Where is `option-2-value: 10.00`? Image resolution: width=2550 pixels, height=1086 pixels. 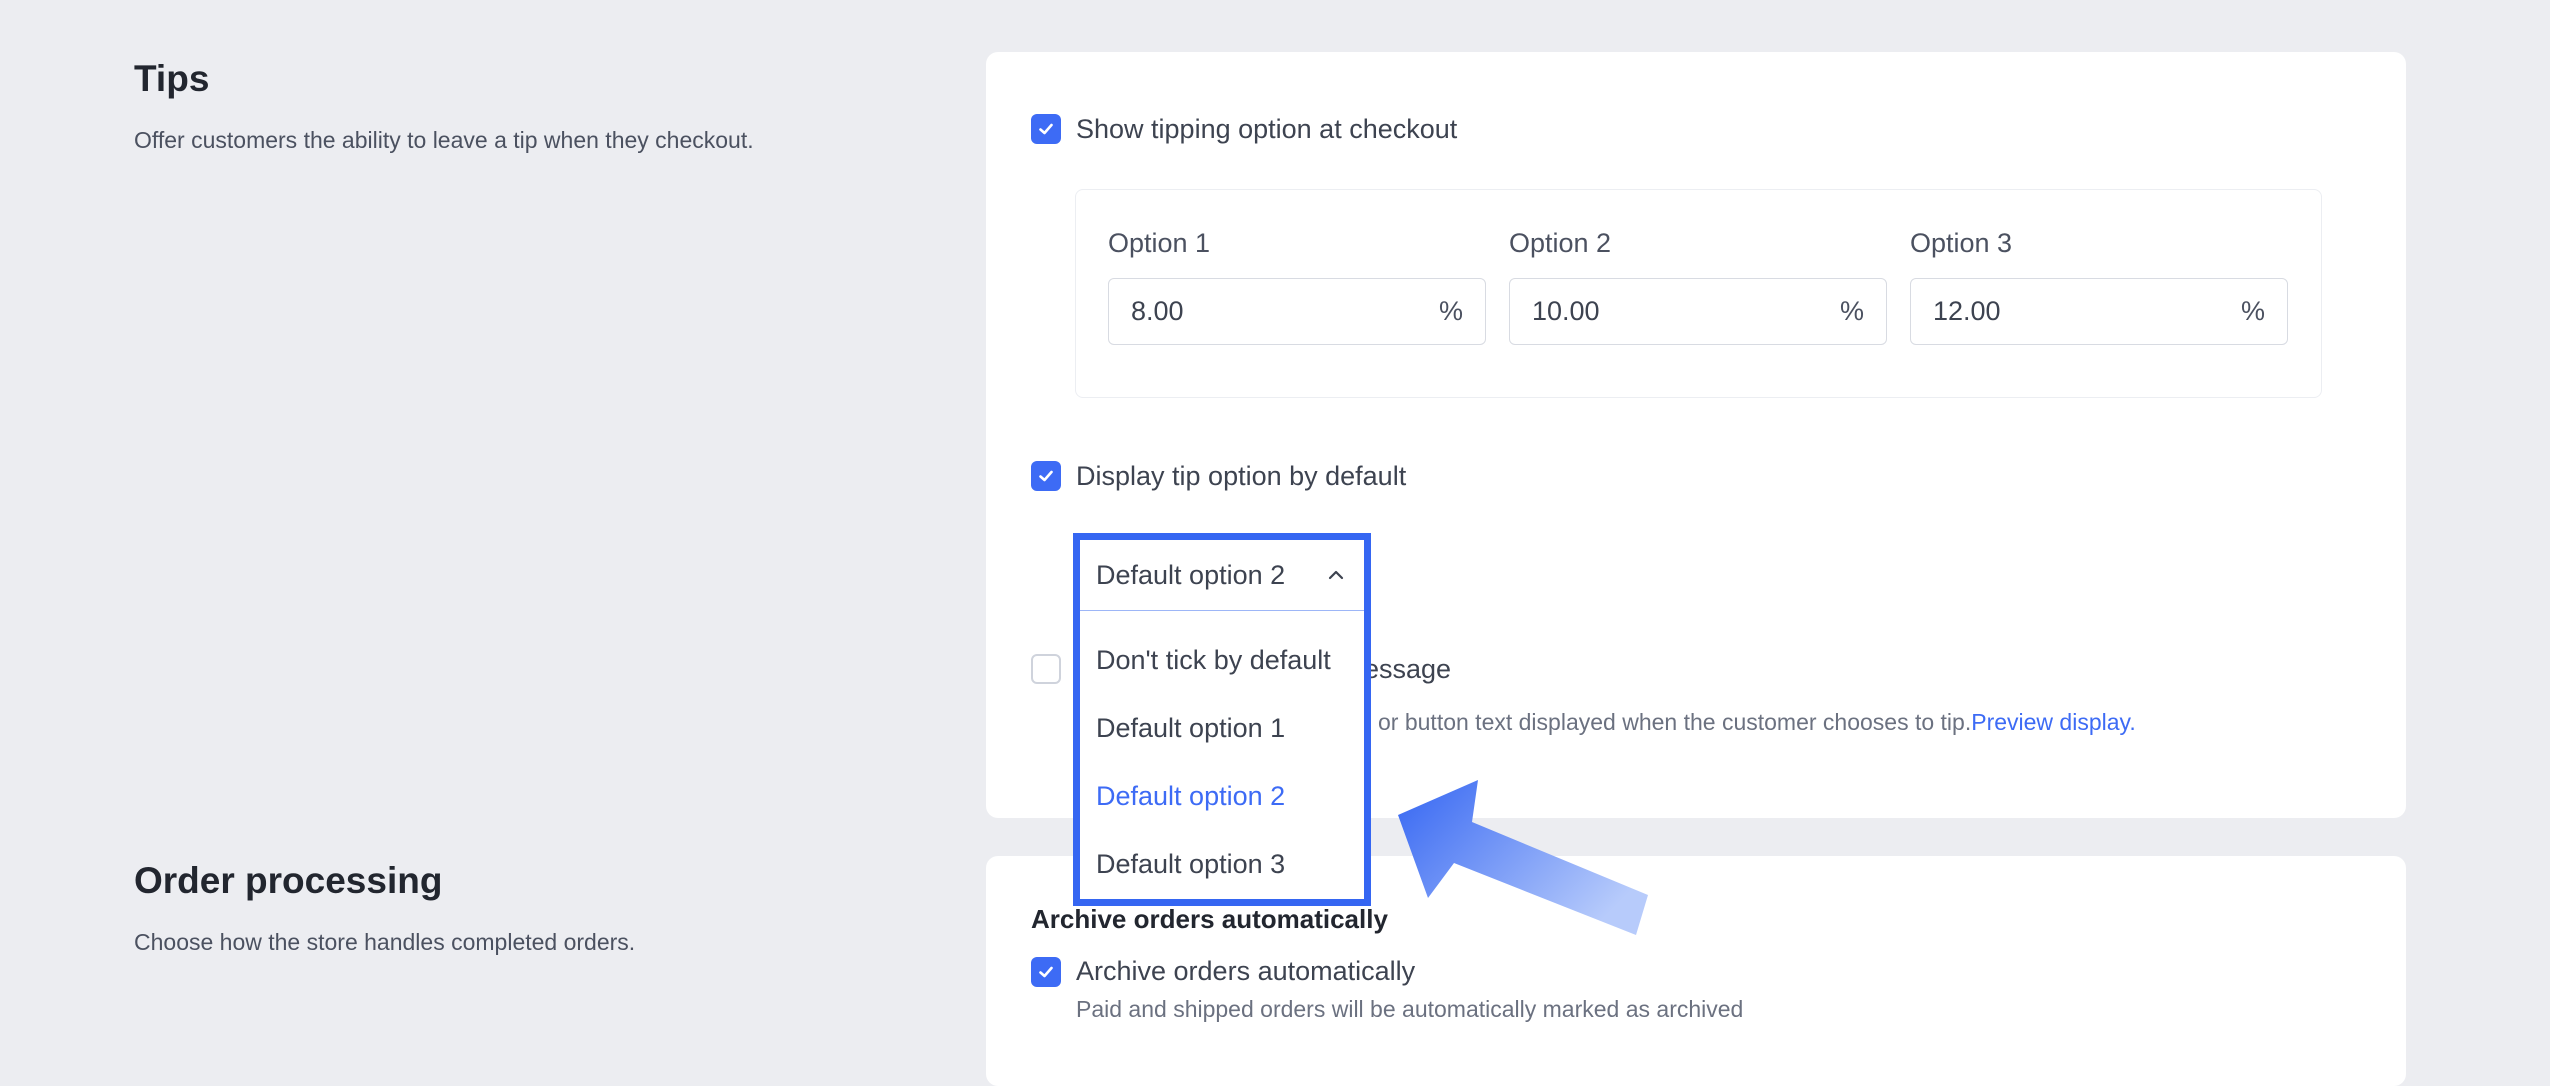
option-2-value: 10.00 is located at coordinates (1566, 311).